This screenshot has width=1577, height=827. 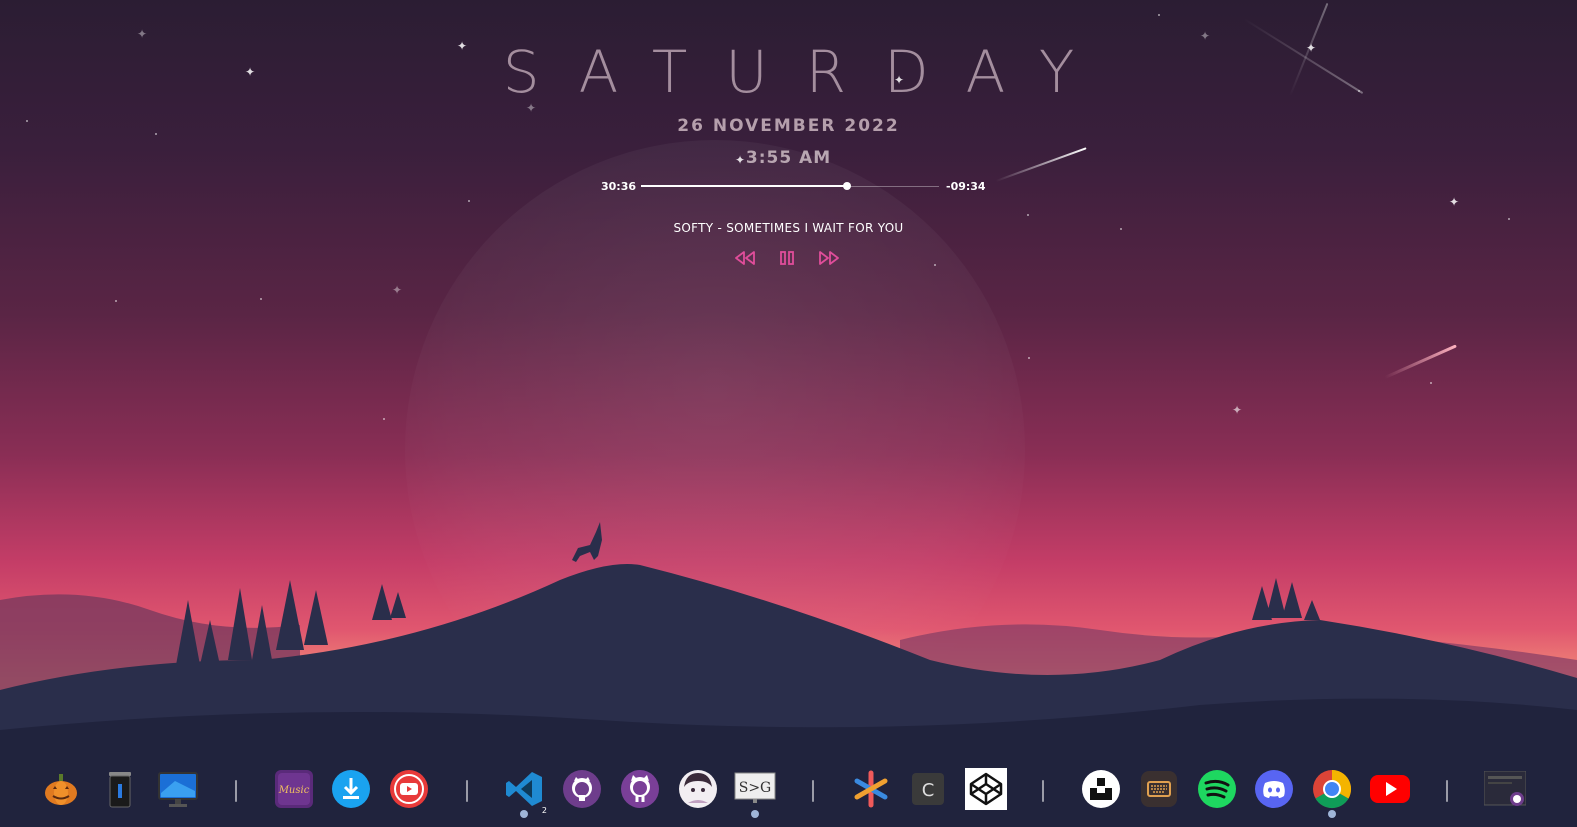 What do you see at coordinates (788, 794) in the screenshot?
I see `dock: Music 2 S>G C` at bounding box center [788, 794].